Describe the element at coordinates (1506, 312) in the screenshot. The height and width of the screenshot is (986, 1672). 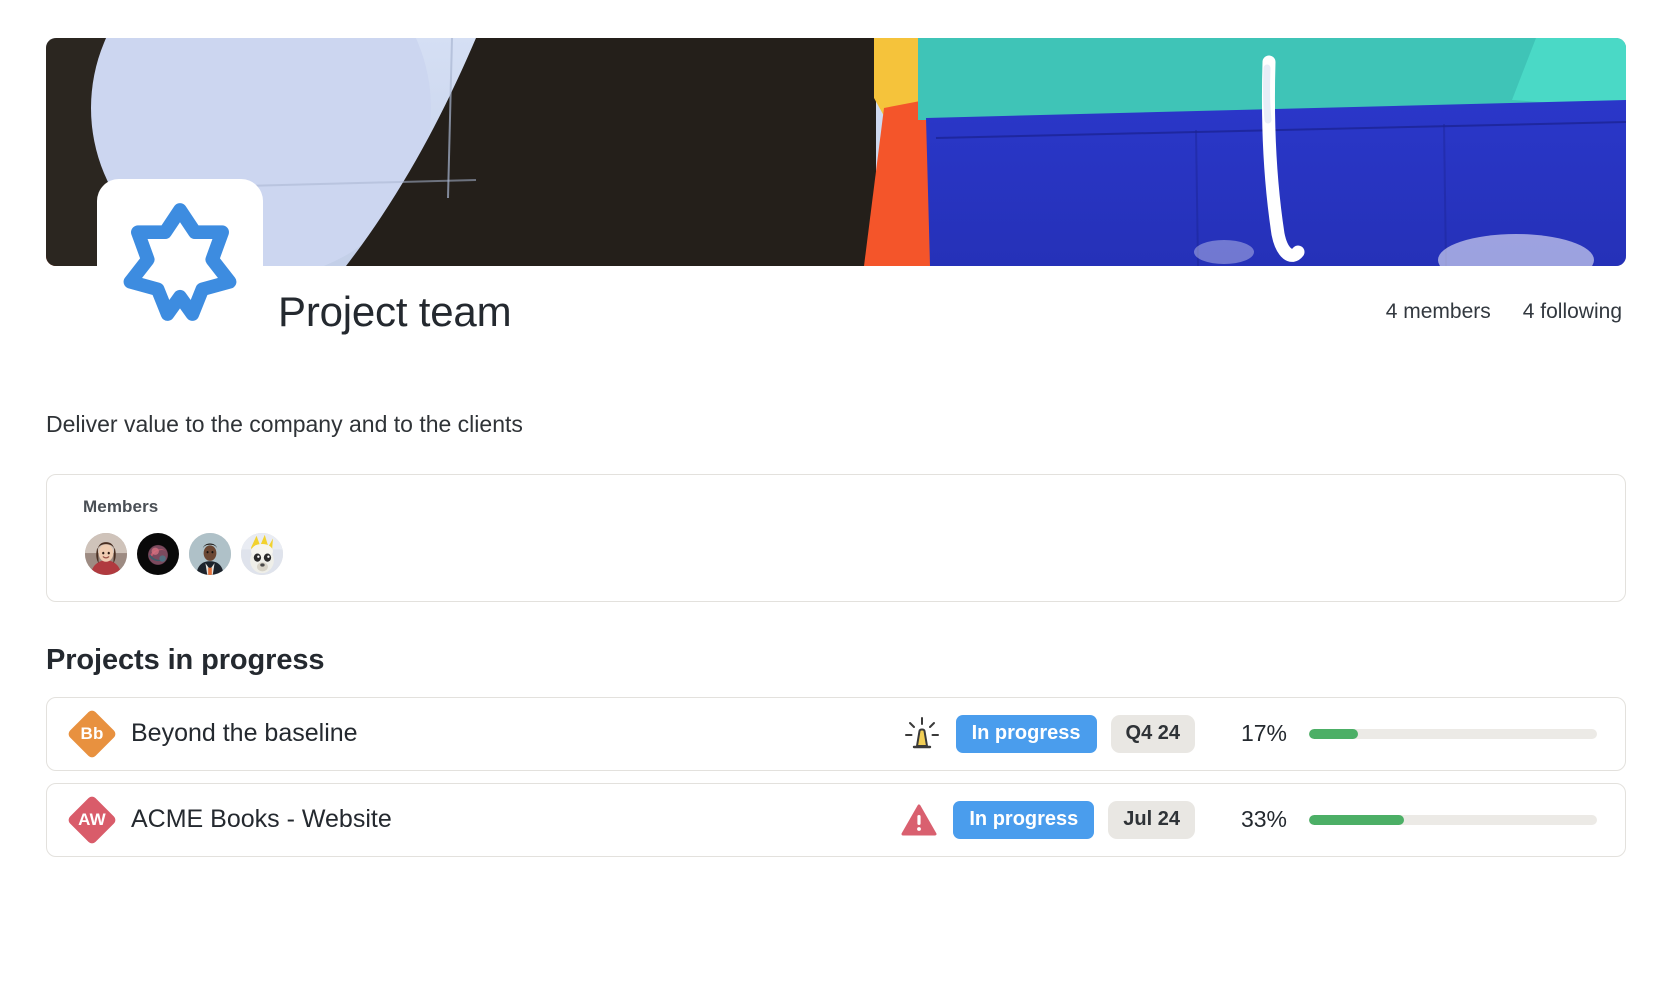
I see `team-counts: 4 members 4 following` at that location.